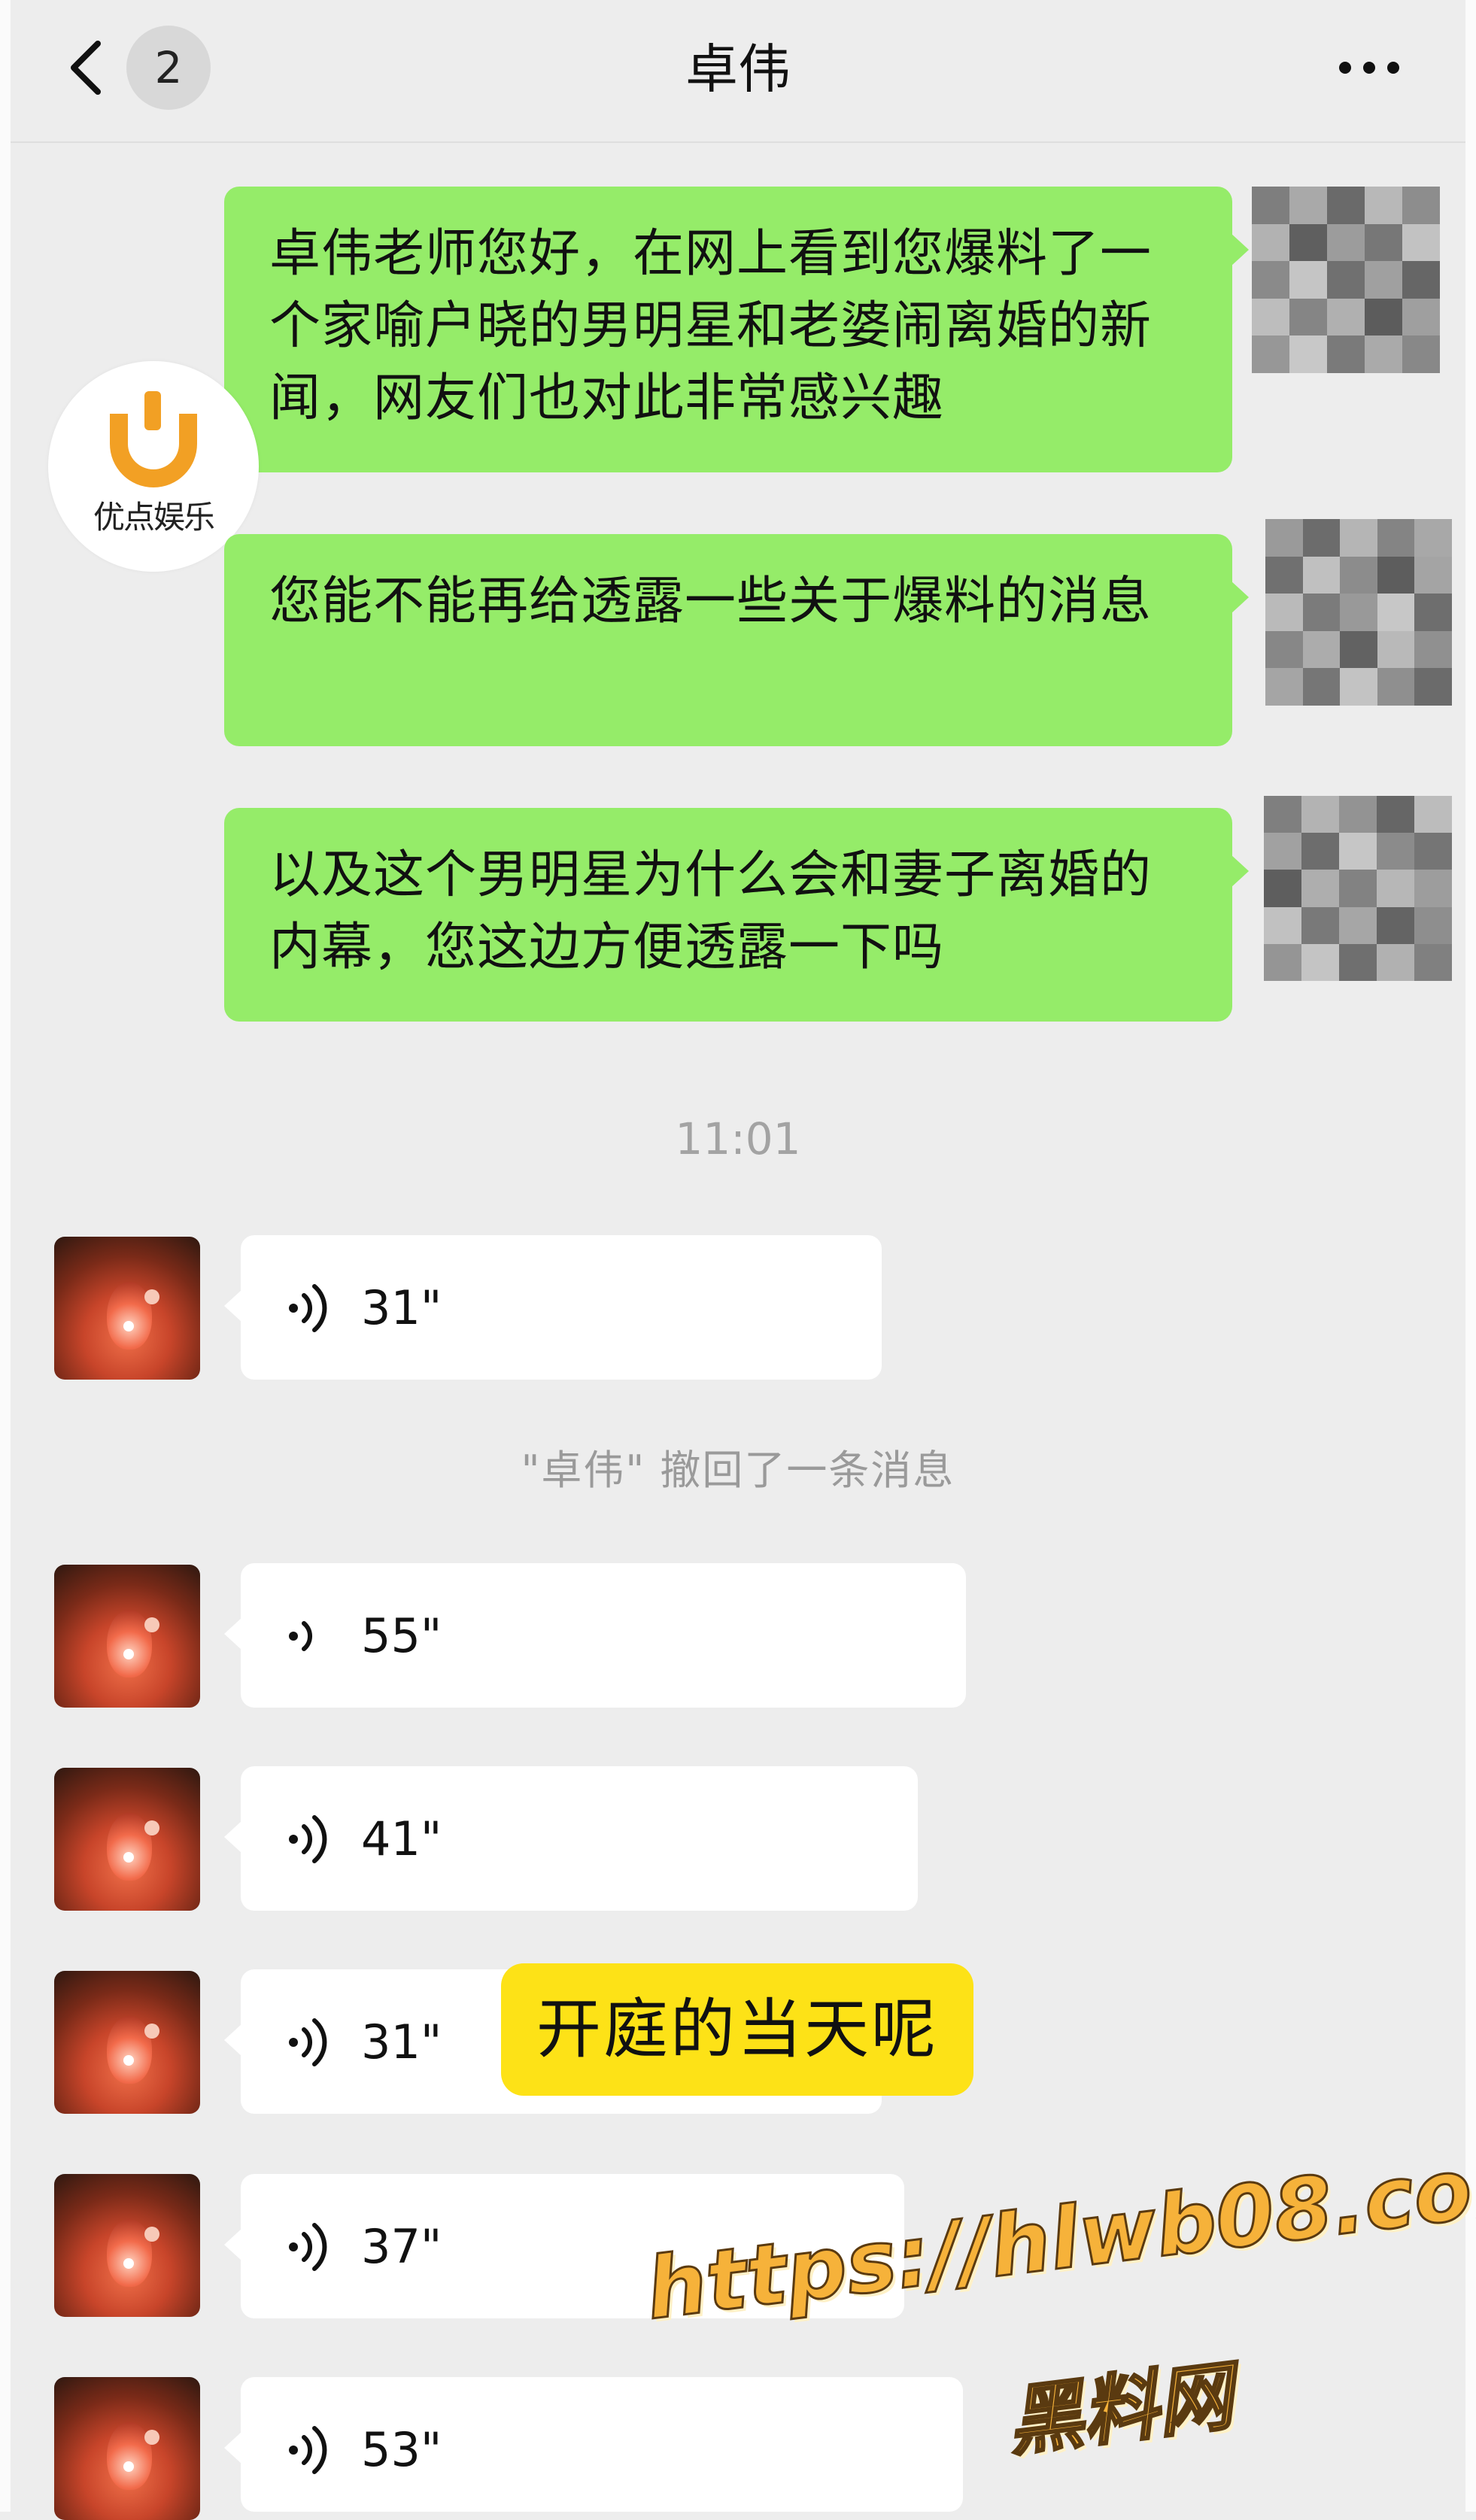 This screenshot has height=2520, width=1476. Describe the element at coordinates (1471, 1256) in the screenshot. I see `right-edge` at that location.